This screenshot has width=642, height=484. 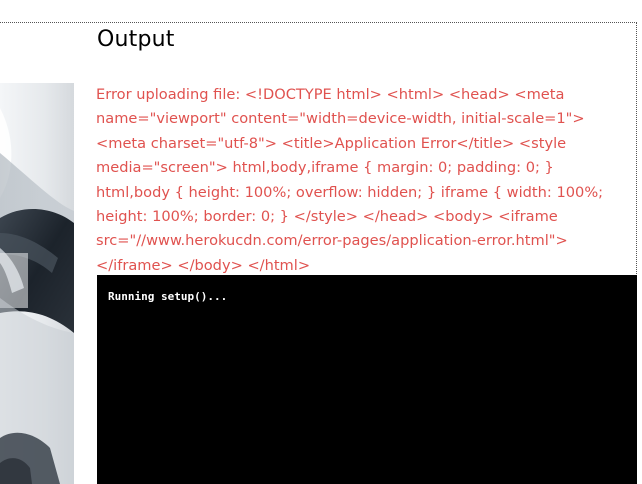 I want to click on frame-border-top, so click(x=318, y=22).